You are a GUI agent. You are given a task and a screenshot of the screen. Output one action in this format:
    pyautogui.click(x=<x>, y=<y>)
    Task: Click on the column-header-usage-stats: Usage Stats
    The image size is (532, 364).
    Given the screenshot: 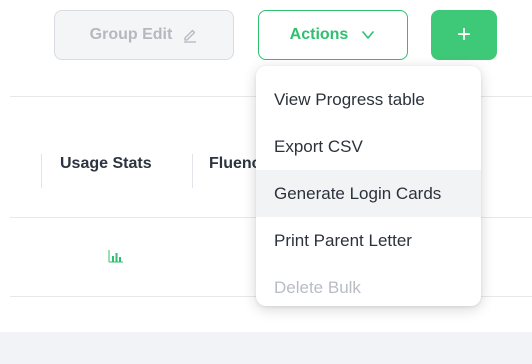 What is the action you would take?
    pyautogui.click(x=106, y=164)
    